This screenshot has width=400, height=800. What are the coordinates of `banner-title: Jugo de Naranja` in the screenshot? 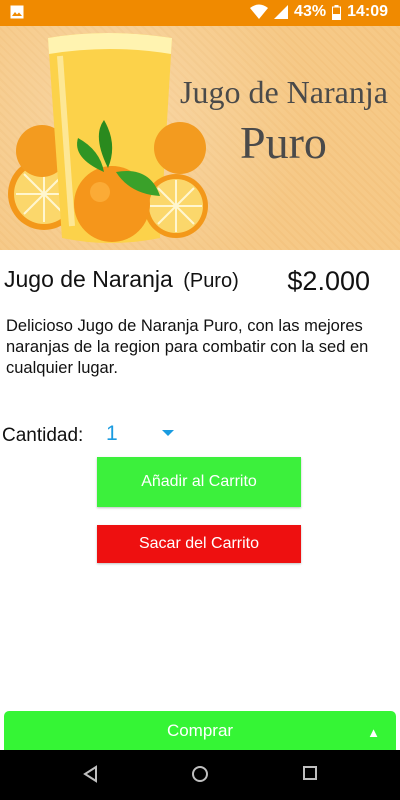 It's located at (284, 92).